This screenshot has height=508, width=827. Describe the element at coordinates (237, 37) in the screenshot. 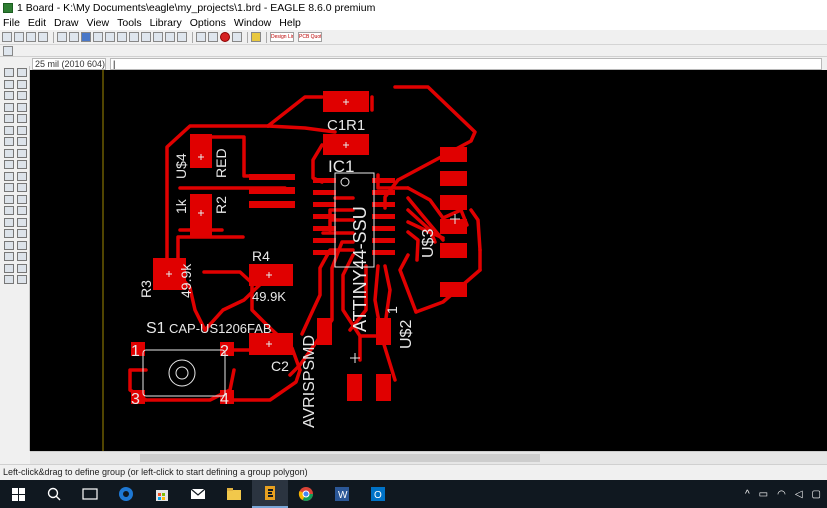

I see `go-icon` at that location.